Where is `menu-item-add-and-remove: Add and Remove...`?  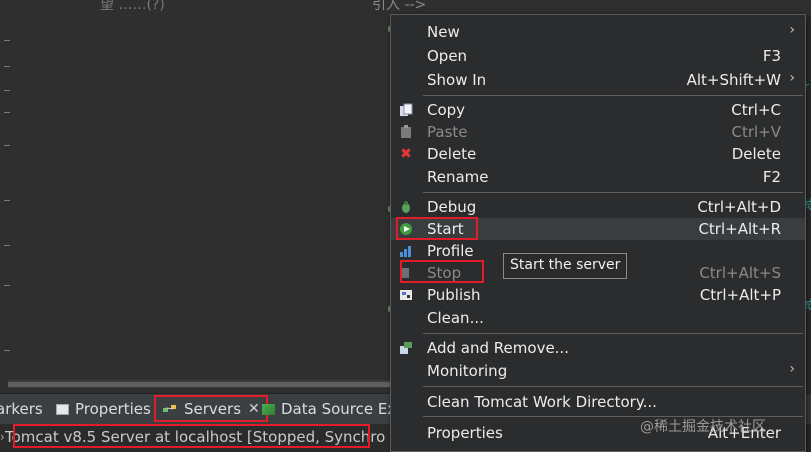
menu-item-add-and-remove: Add and Remove... is located at coordinates (598, 348).